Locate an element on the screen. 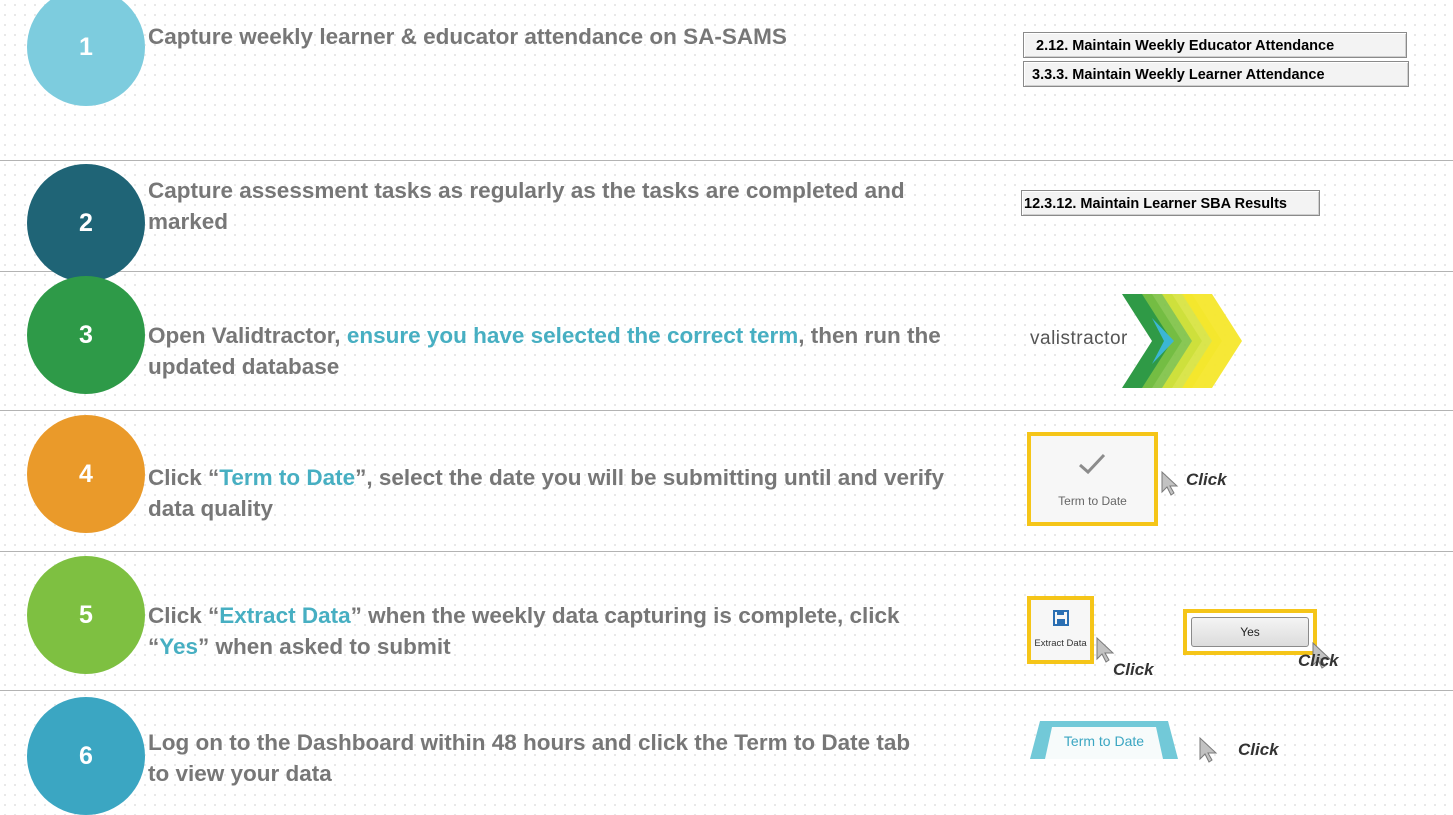  step-text-highlight: Term to Date is located at coordinates (287, 477).